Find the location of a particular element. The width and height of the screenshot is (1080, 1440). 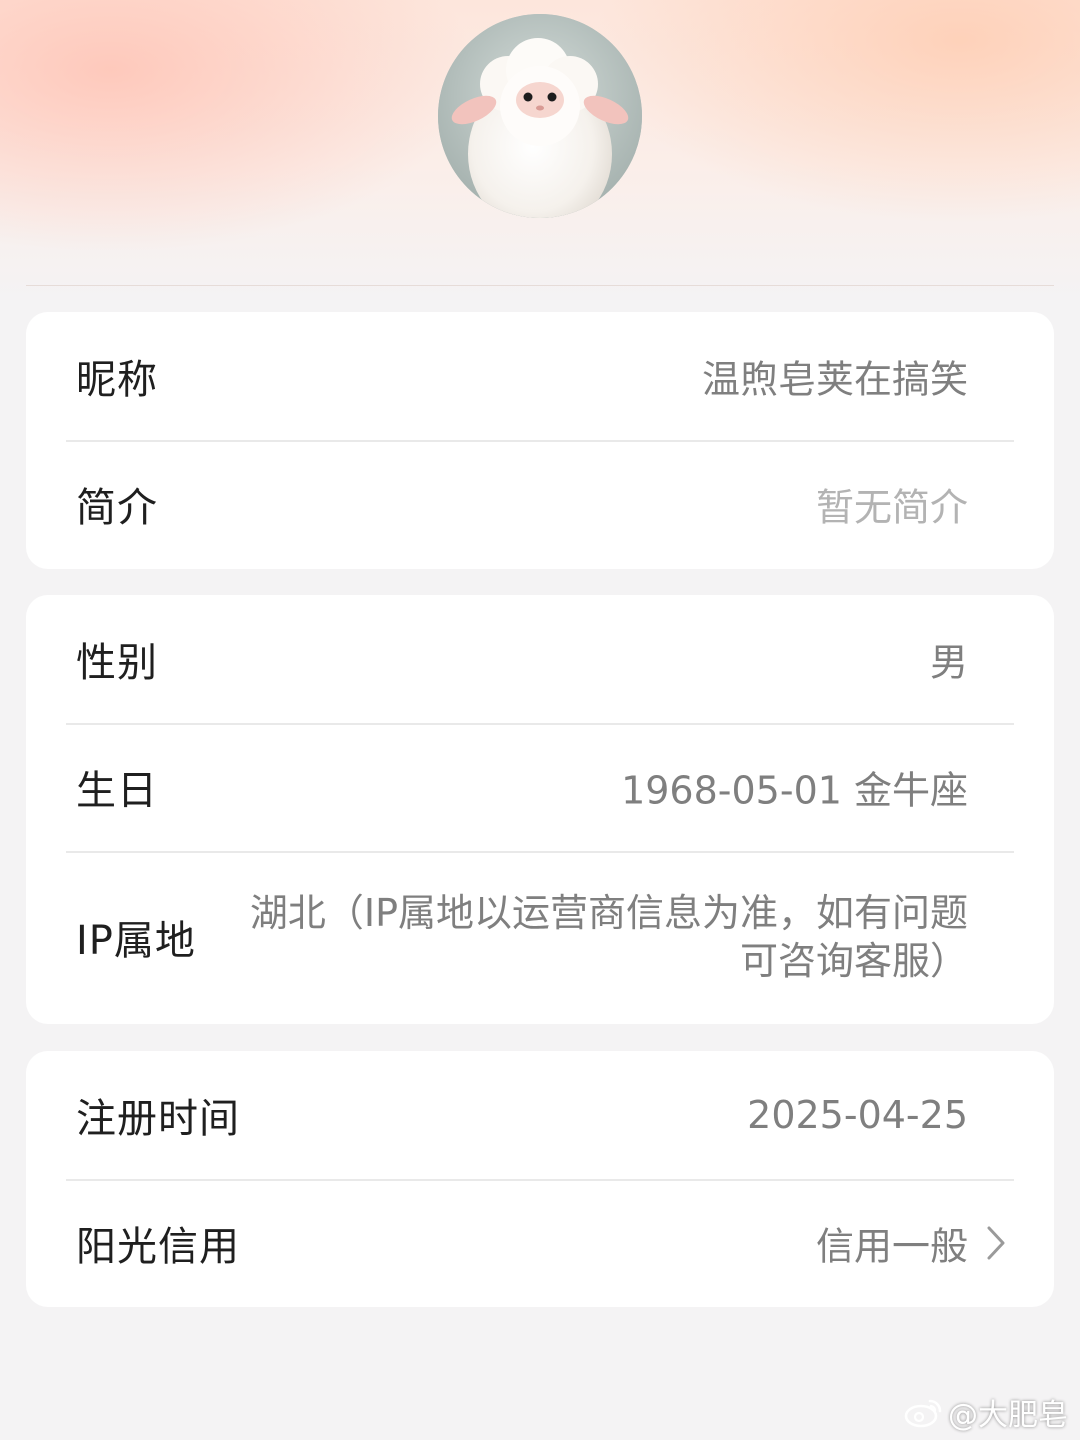

ip-location-label: IP属地 is located at coordinates (136, 941).